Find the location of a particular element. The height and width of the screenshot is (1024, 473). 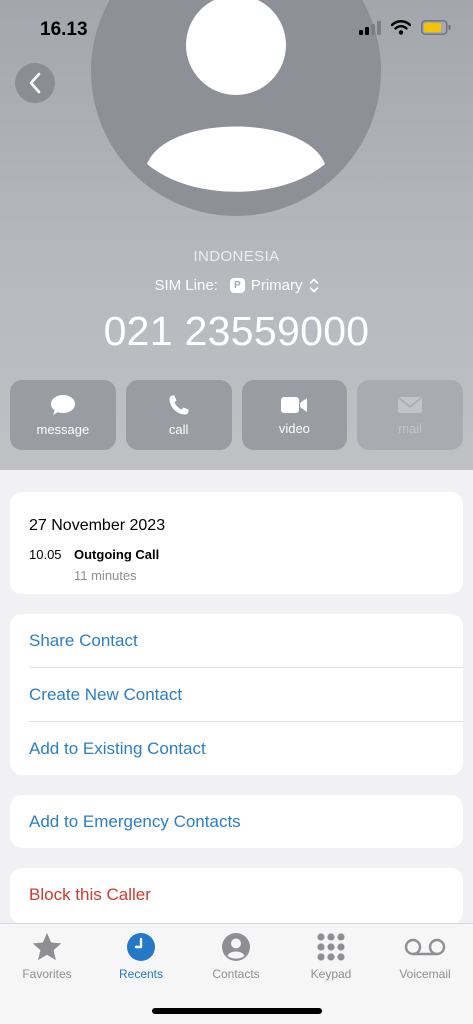

video-button: video is located at coordinates (294, 415).